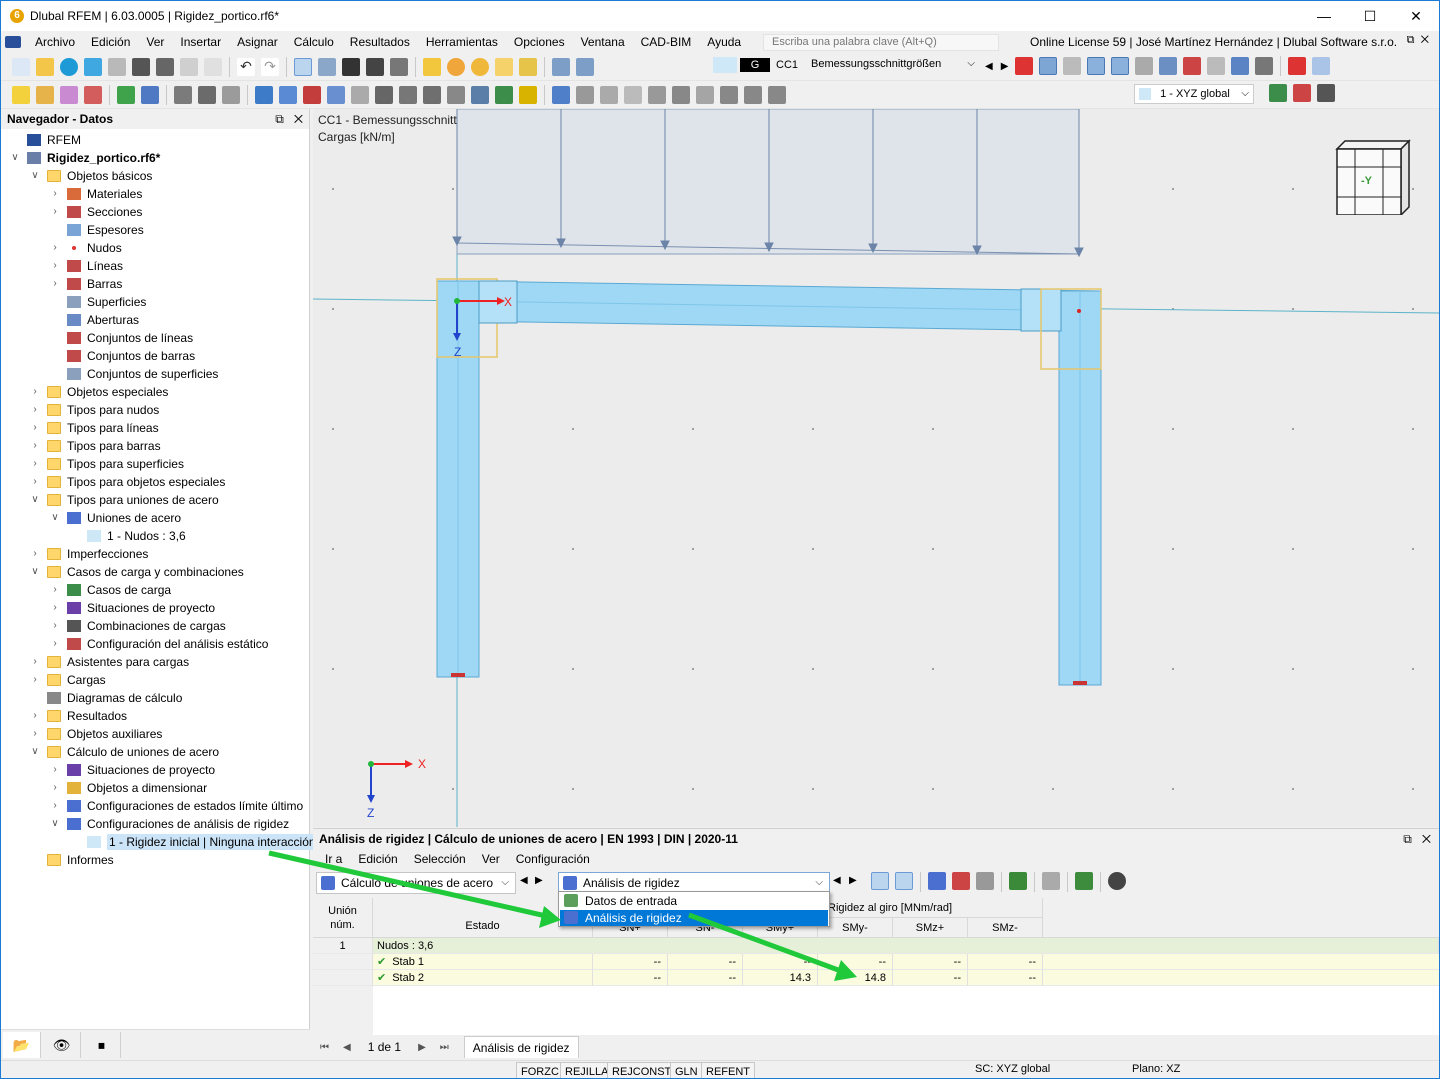 The width and height of the screenshot is (1440, 1079). Describe the element at coordinates (78, 716) in the screenshot. I see `nav-item: › Resultados` at that location.